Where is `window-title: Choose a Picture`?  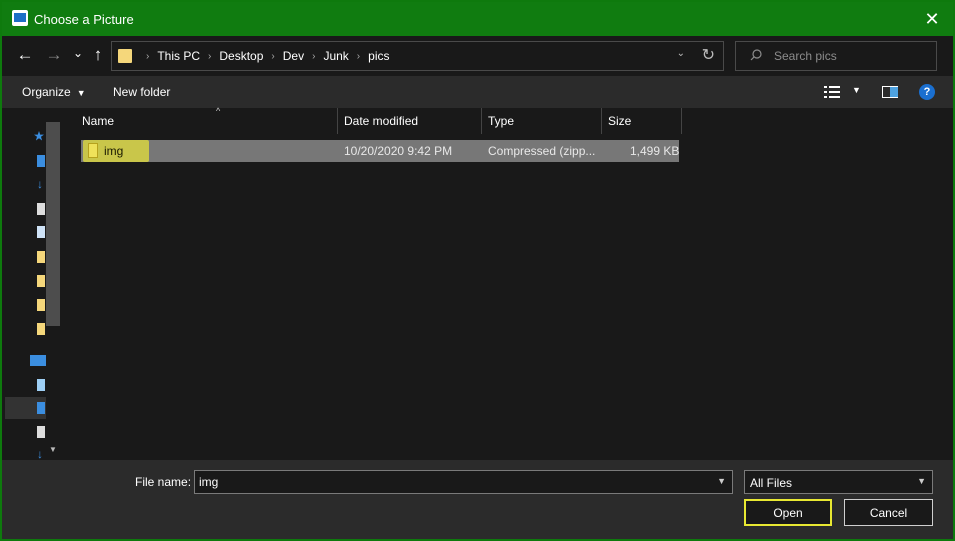 window-title: Choose a Picture is located at coordinates (84, 19).